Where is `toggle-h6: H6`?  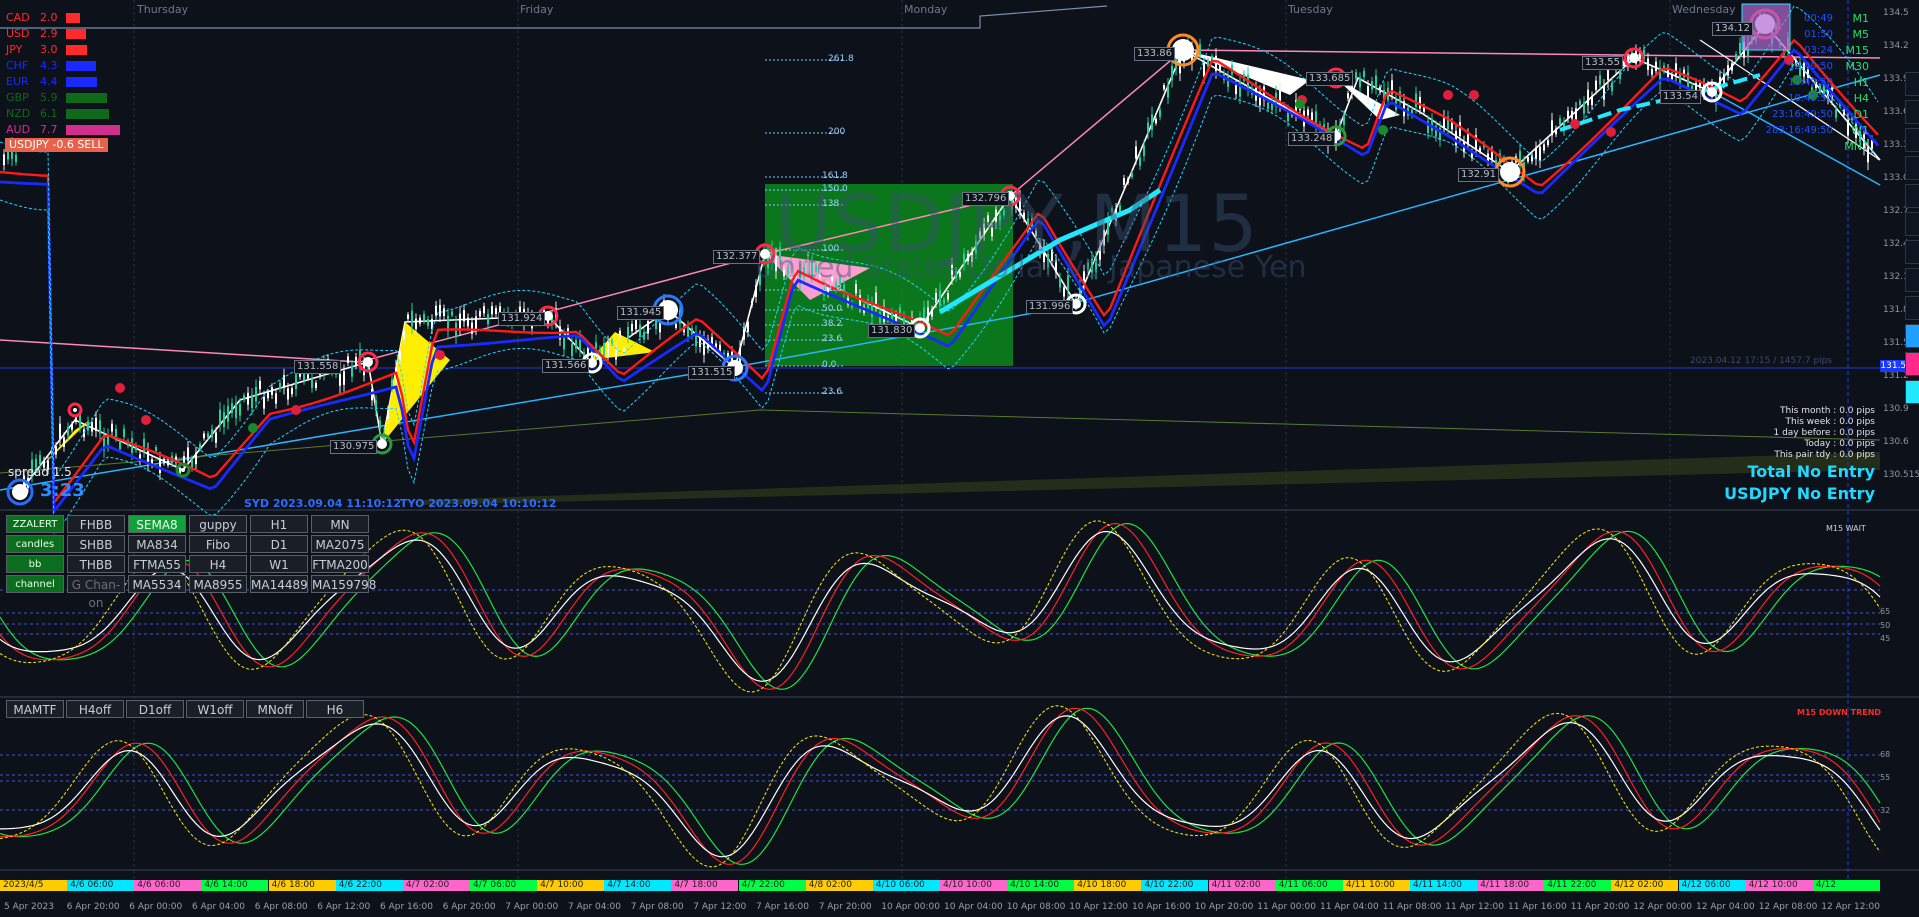
toggle-h6: H6 is located at coordinates (335, 709).